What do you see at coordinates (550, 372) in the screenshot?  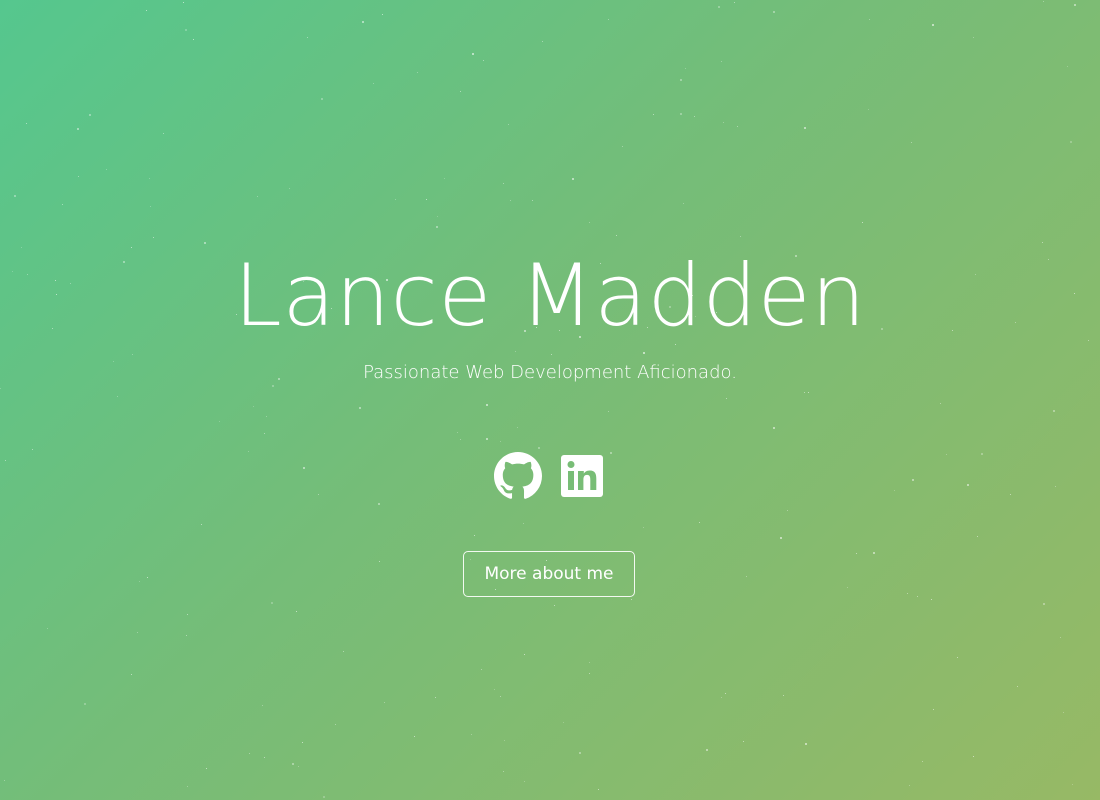 I see `hero-tagline: Passionate Web Development Aficionado.` at bounding box center [550, 372].